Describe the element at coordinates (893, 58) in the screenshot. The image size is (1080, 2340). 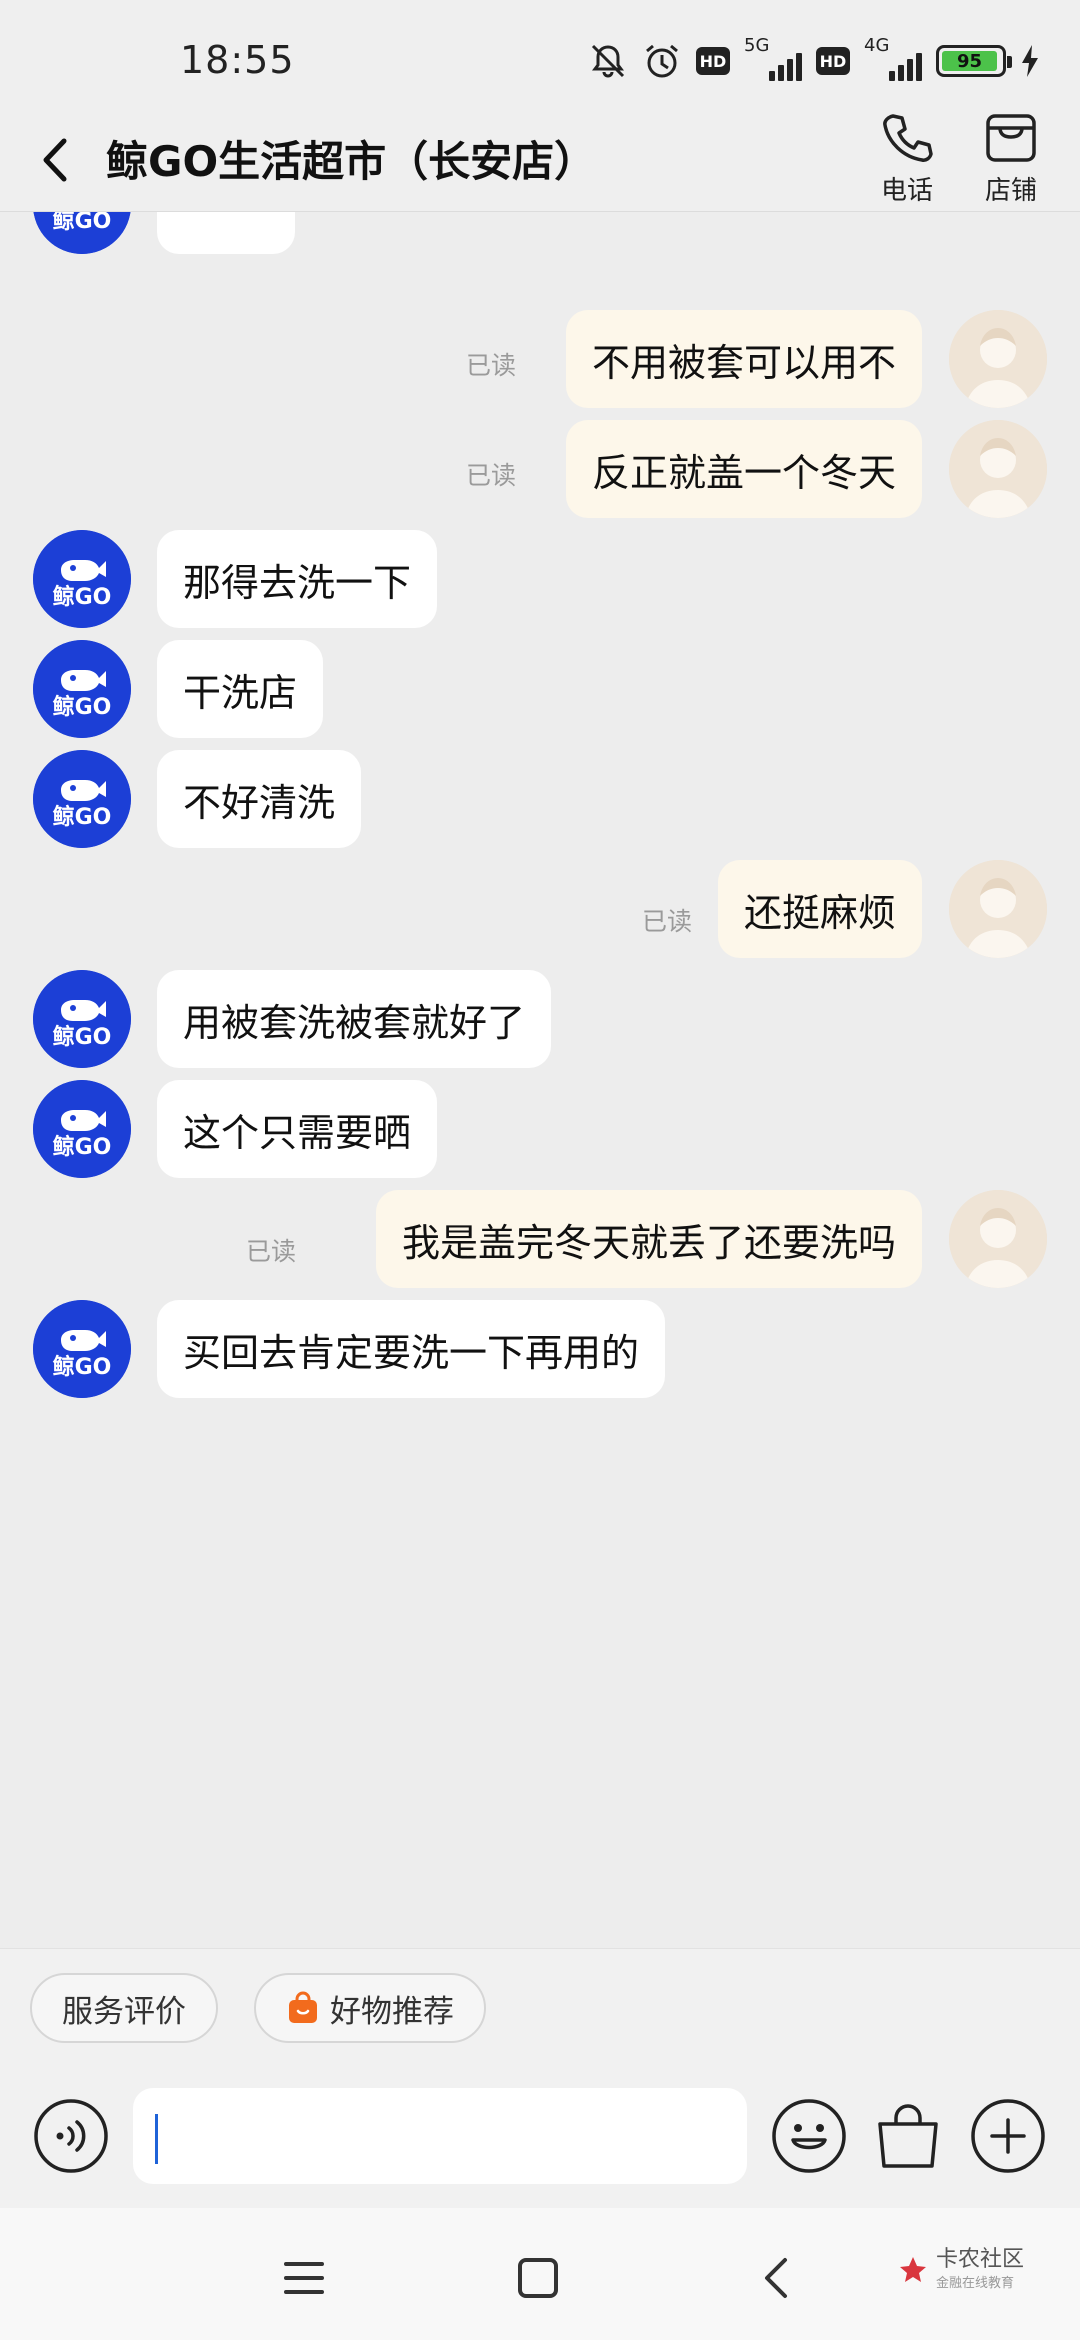
I see `signal-4g-icon: 4G` at that location.